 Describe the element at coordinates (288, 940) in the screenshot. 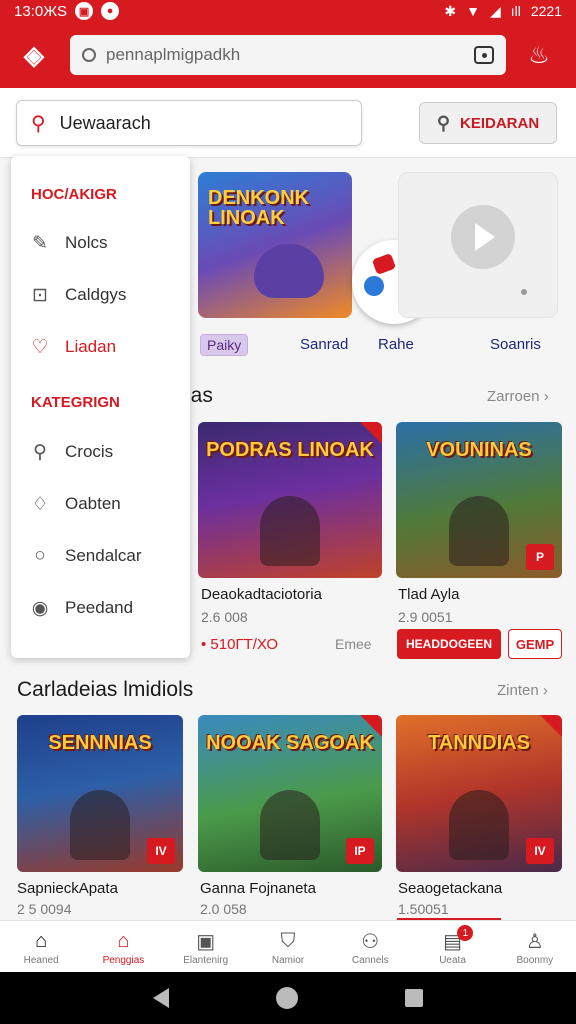

I see `shield-icon: ⛉` at that location.